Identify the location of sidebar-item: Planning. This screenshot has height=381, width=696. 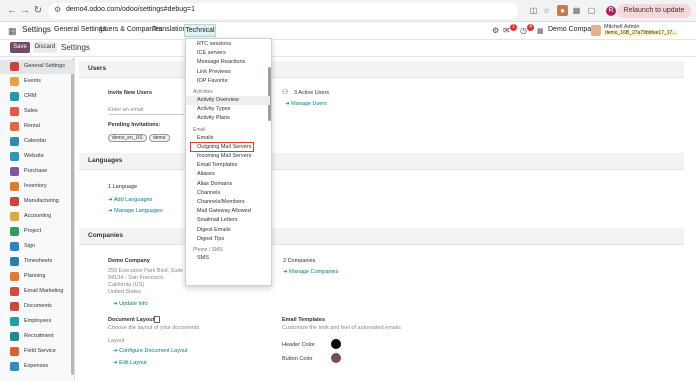
(37, 277).